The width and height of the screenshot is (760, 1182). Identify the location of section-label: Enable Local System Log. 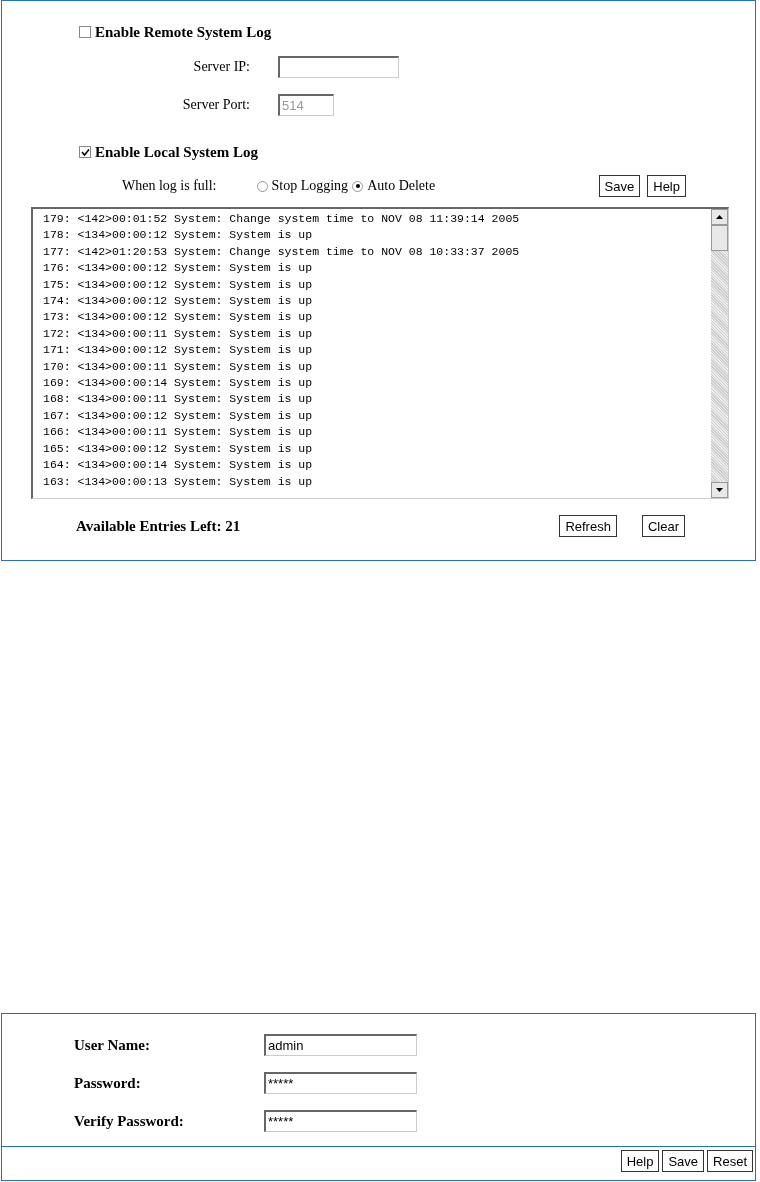
(176, 152).